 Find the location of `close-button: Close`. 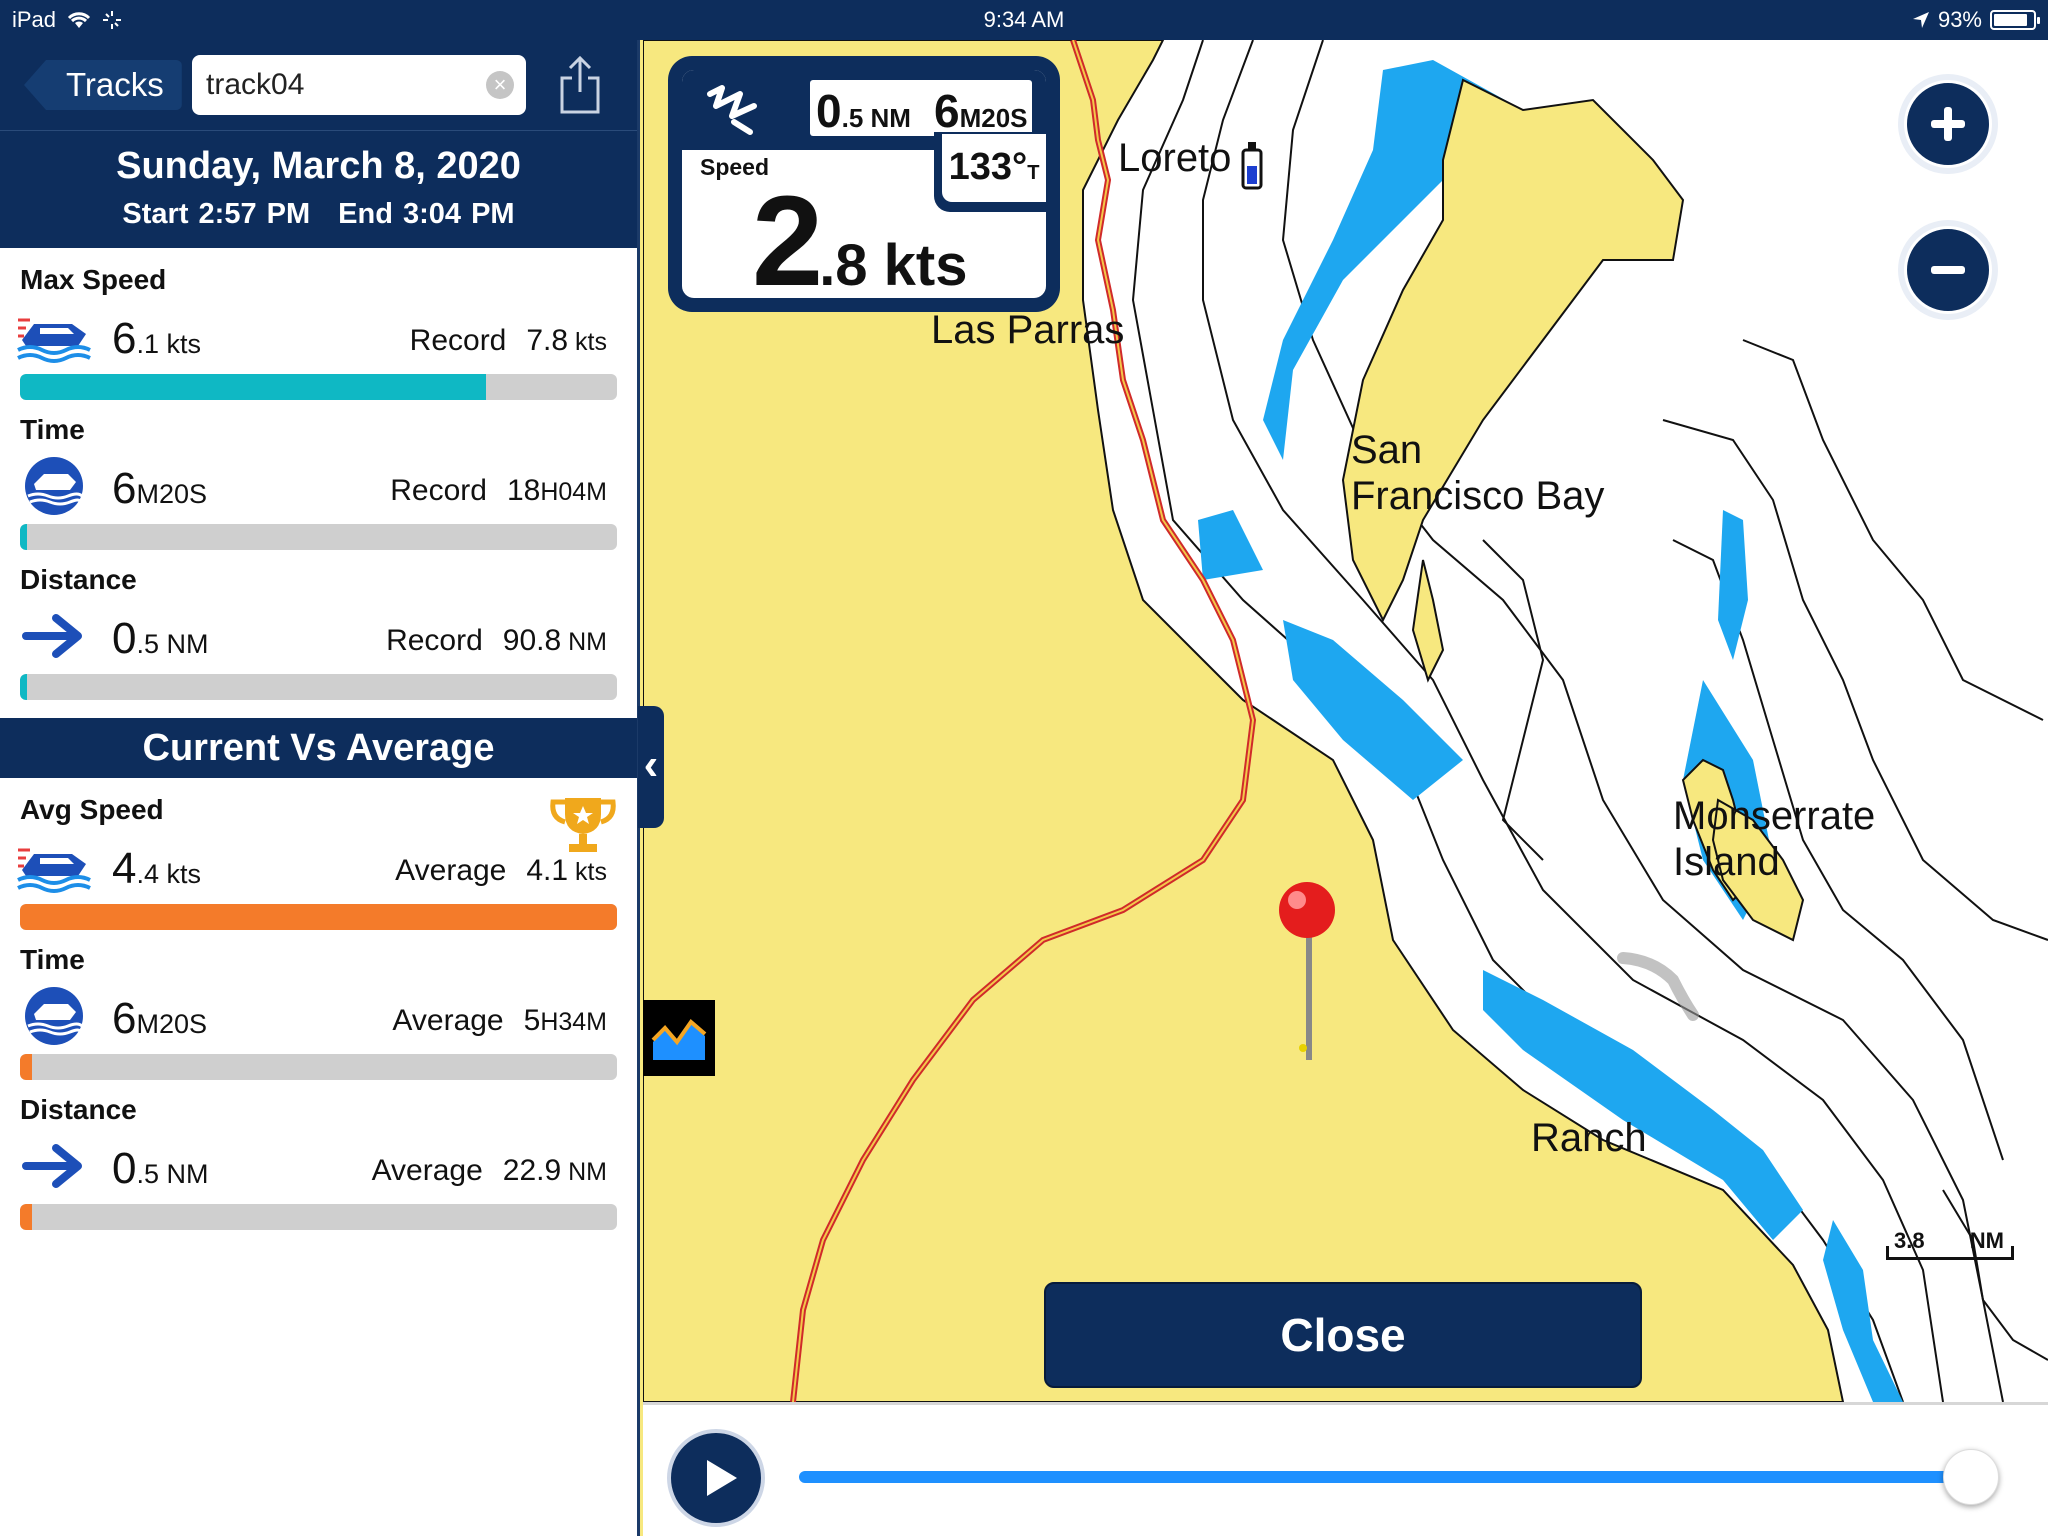

close-button: Close is located at coordinates (1343, 1335).